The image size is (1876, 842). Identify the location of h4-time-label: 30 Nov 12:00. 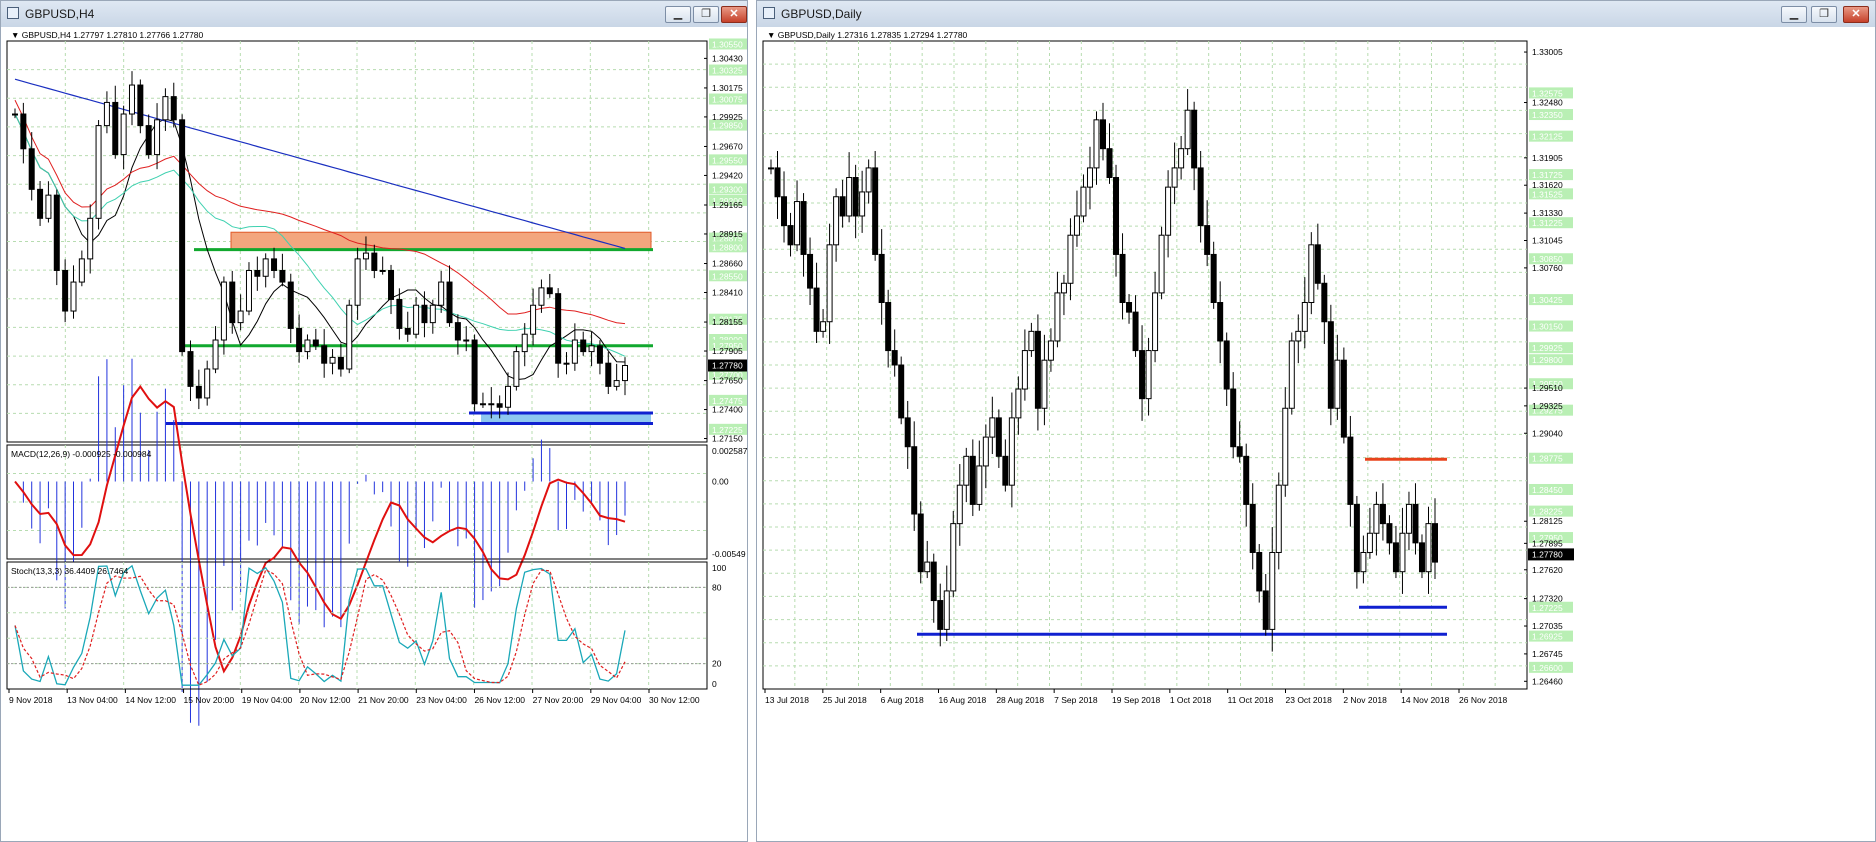
(674, 700).